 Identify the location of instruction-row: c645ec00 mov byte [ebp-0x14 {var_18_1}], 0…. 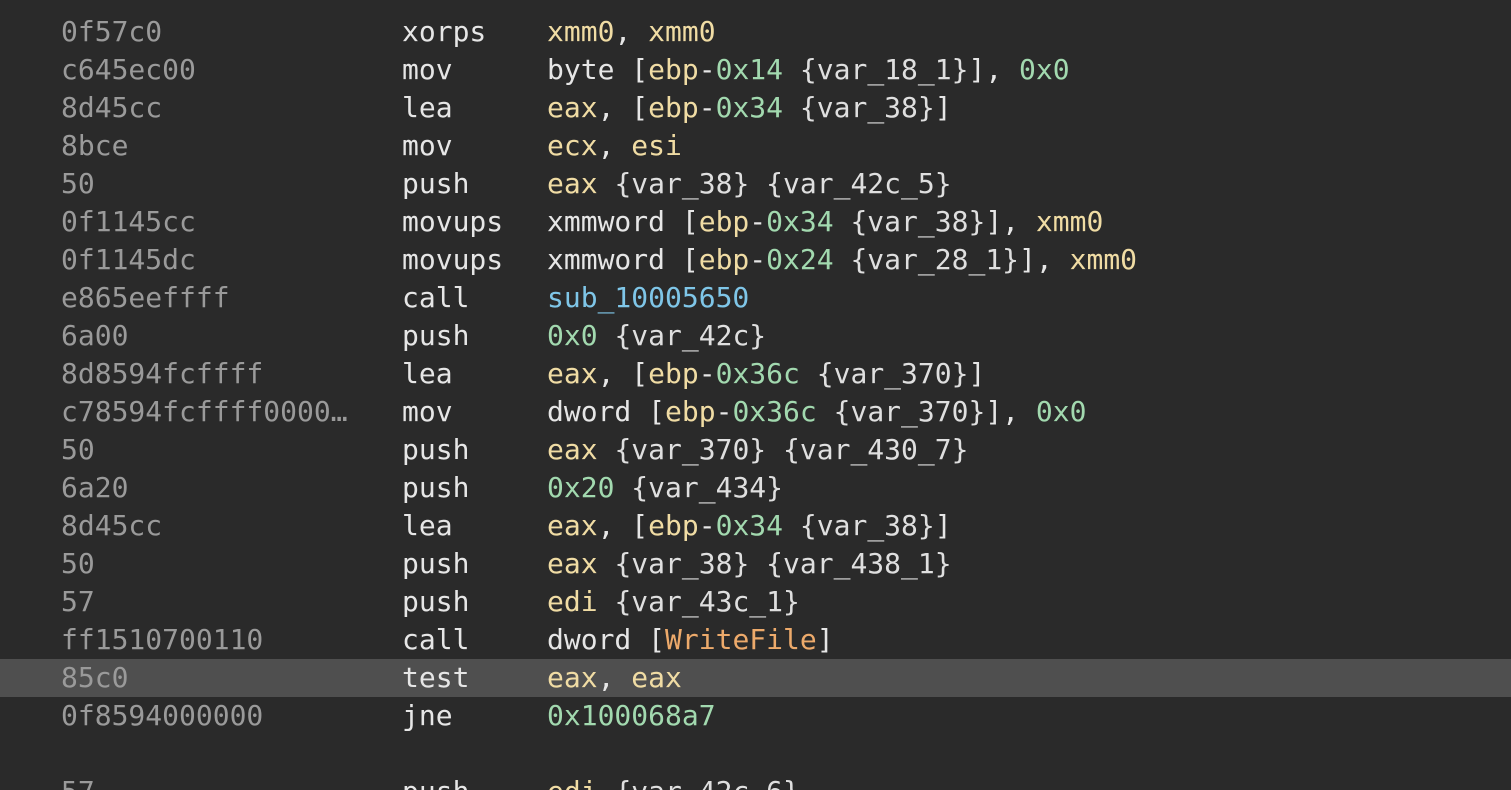
(755, 70).